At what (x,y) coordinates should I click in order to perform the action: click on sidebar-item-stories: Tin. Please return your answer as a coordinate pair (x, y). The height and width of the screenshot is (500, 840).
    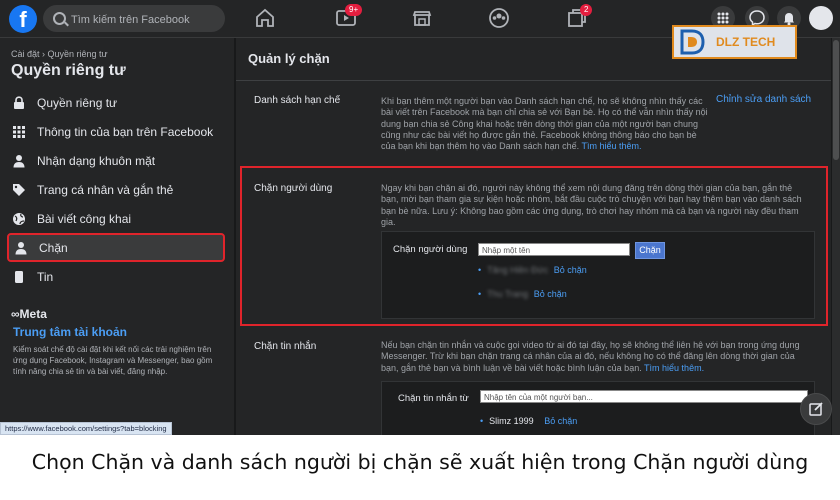
    Looking at the image, I should click on (117, 276).